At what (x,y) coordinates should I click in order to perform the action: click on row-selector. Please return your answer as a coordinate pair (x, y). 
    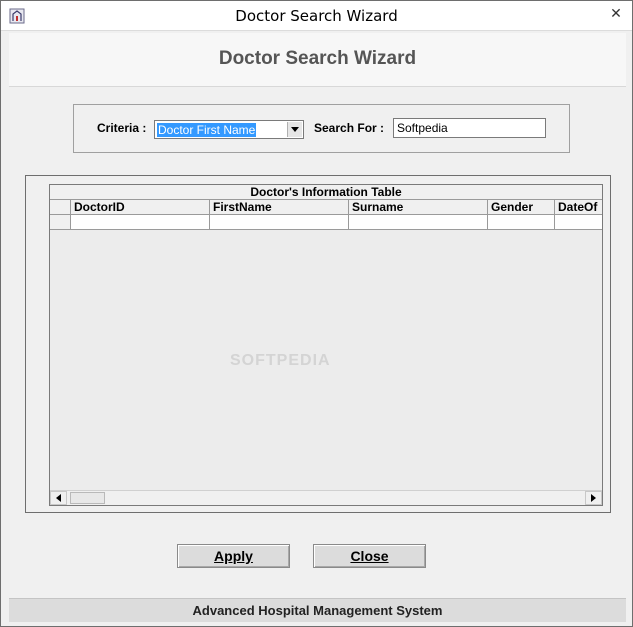
    Looking at the image, I should click on (60, 222).